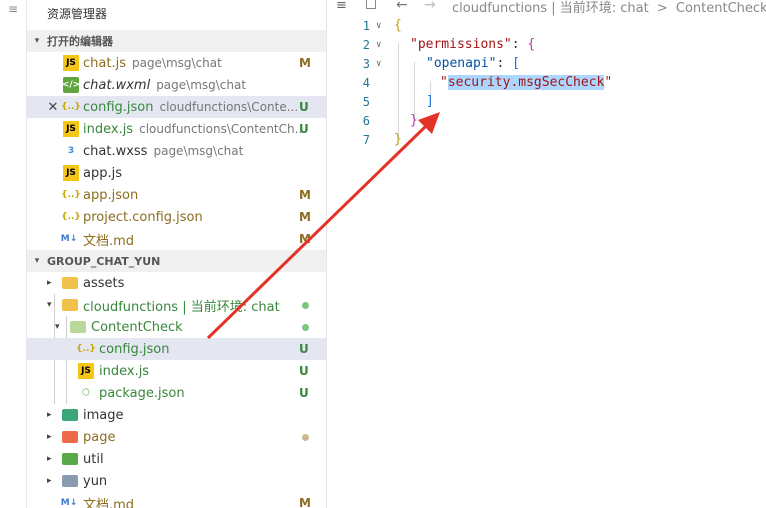  Describe the element at coordinates (176, 500) in the screenshot. I see `tree-file-doc-md: M↓ 文档.md M` at that location.